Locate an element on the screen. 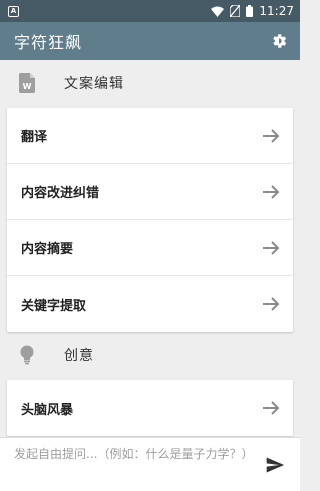 This screenshot has height=491, width=320. notification-icon: A is located at coordinates (13, 11).